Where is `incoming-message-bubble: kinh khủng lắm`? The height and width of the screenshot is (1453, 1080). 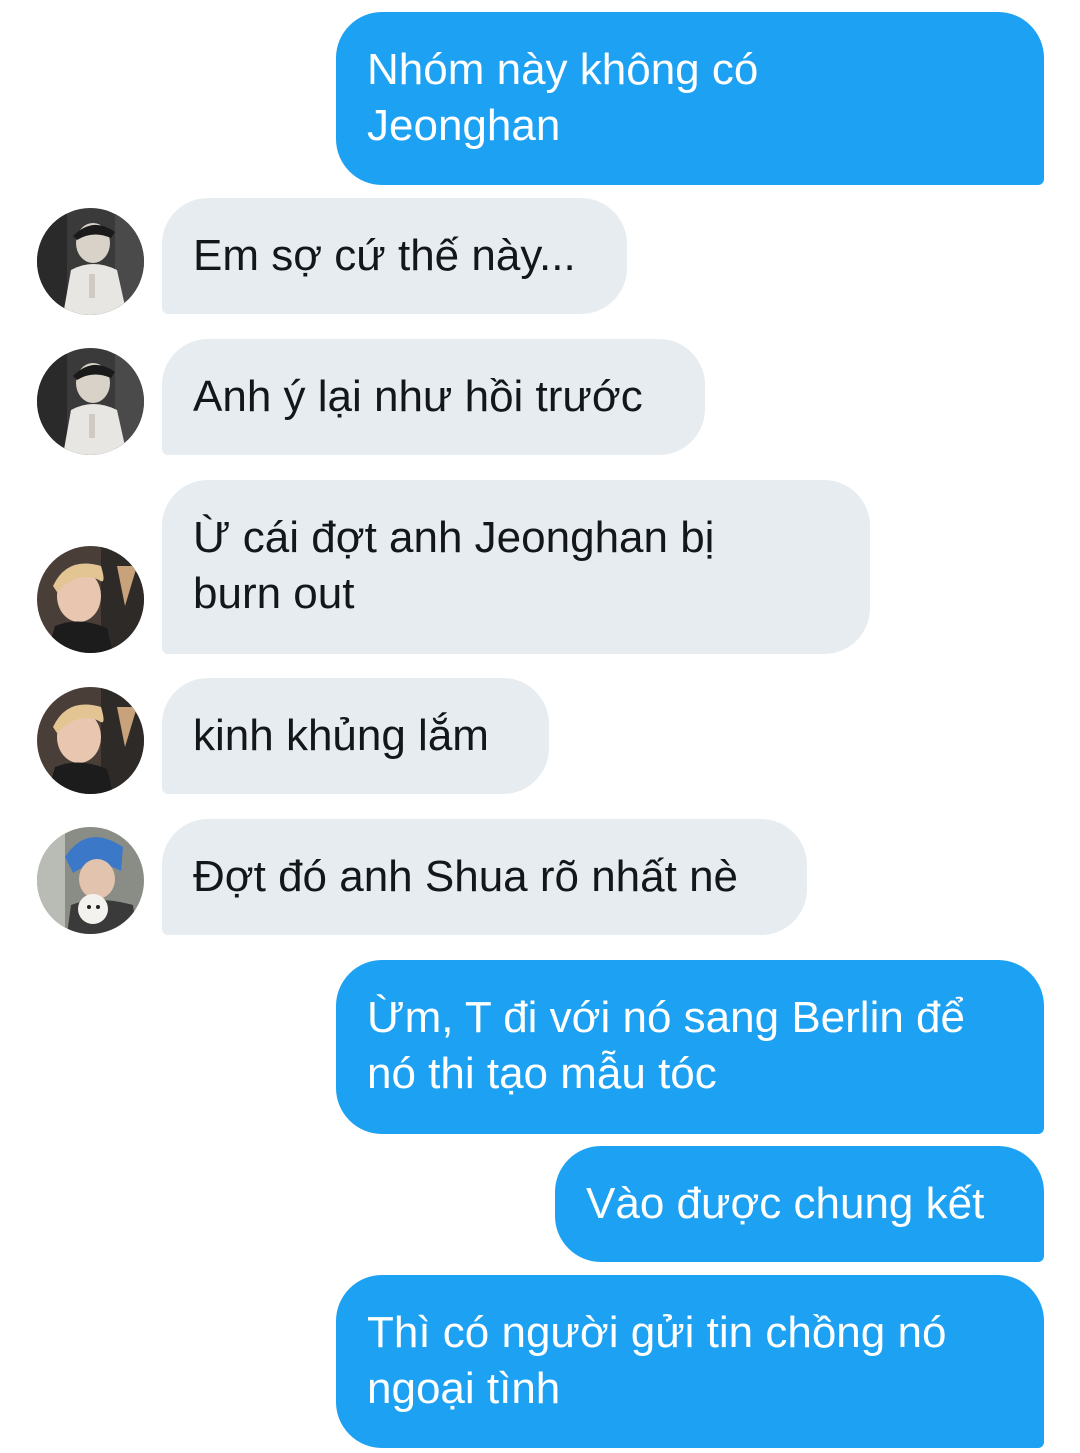 incoming-message-bubble: kinh khủng lắm is located at coordinates (355, 736).